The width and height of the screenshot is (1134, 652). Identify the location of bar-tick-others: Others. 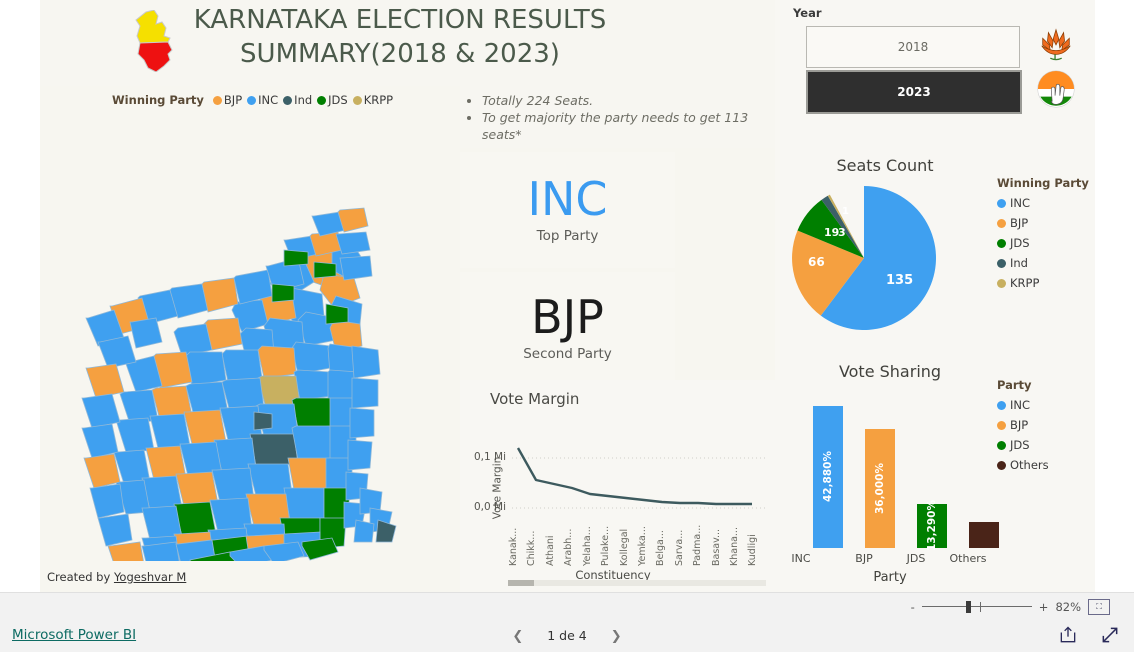
(968, 558).